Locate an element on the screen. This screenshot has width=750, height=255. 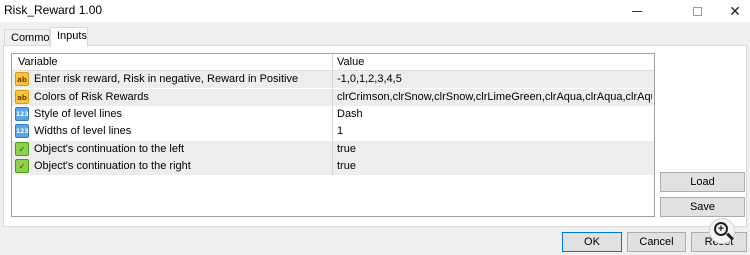
window-title: Risk_Reward 1.00 is located at coordinates (53, 10).